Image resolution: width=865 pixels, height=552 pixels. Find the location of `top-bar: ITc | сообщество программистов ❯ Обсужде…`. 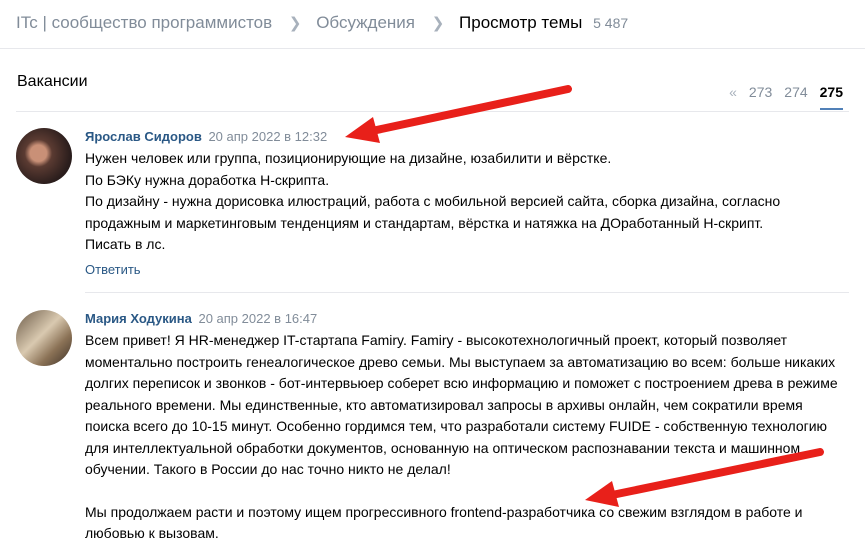

top-bar: ITc | сообщество программистов ❯ Обсужде… is located at coordinates (432, 24).